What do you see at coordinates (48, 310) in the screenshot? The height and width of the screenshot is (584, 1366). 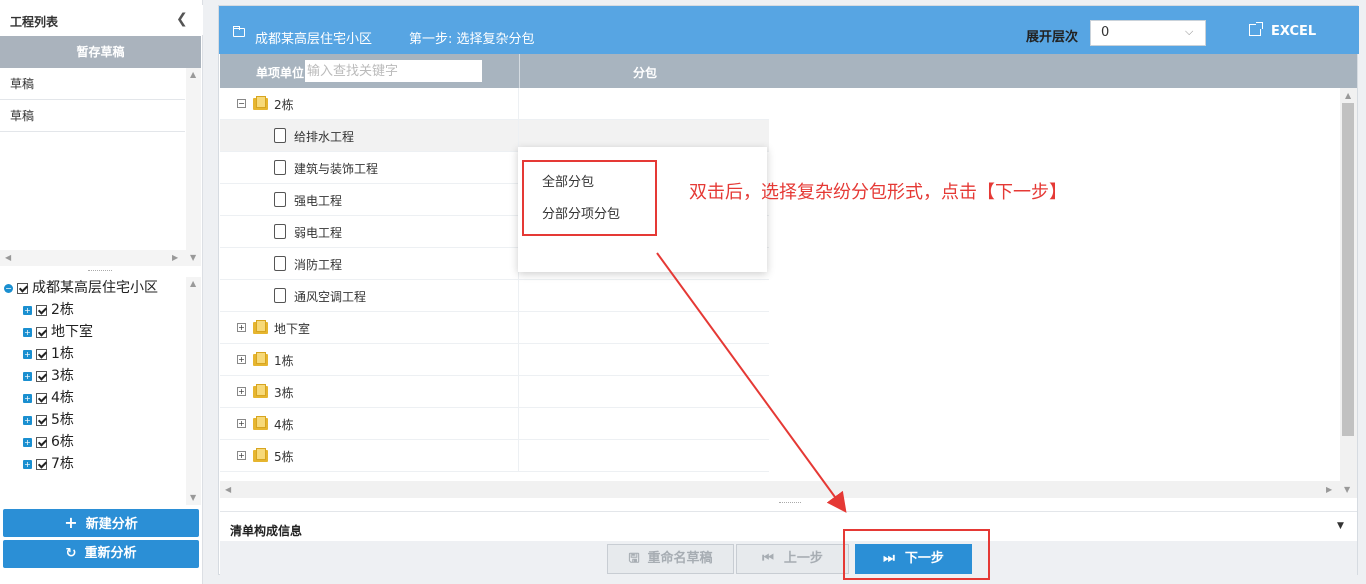 I see `tree-node: +2栋` at bounding box center [48, 310].